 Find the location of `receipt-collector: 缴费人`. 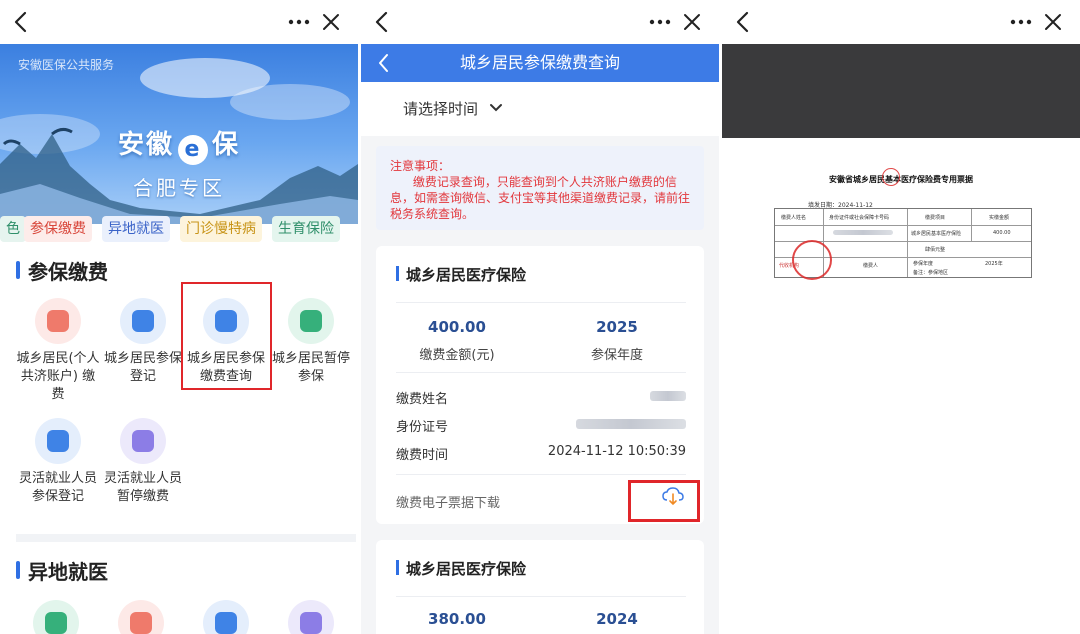

receipt-collector: 缴费人 is located at coordinates (871, 266).